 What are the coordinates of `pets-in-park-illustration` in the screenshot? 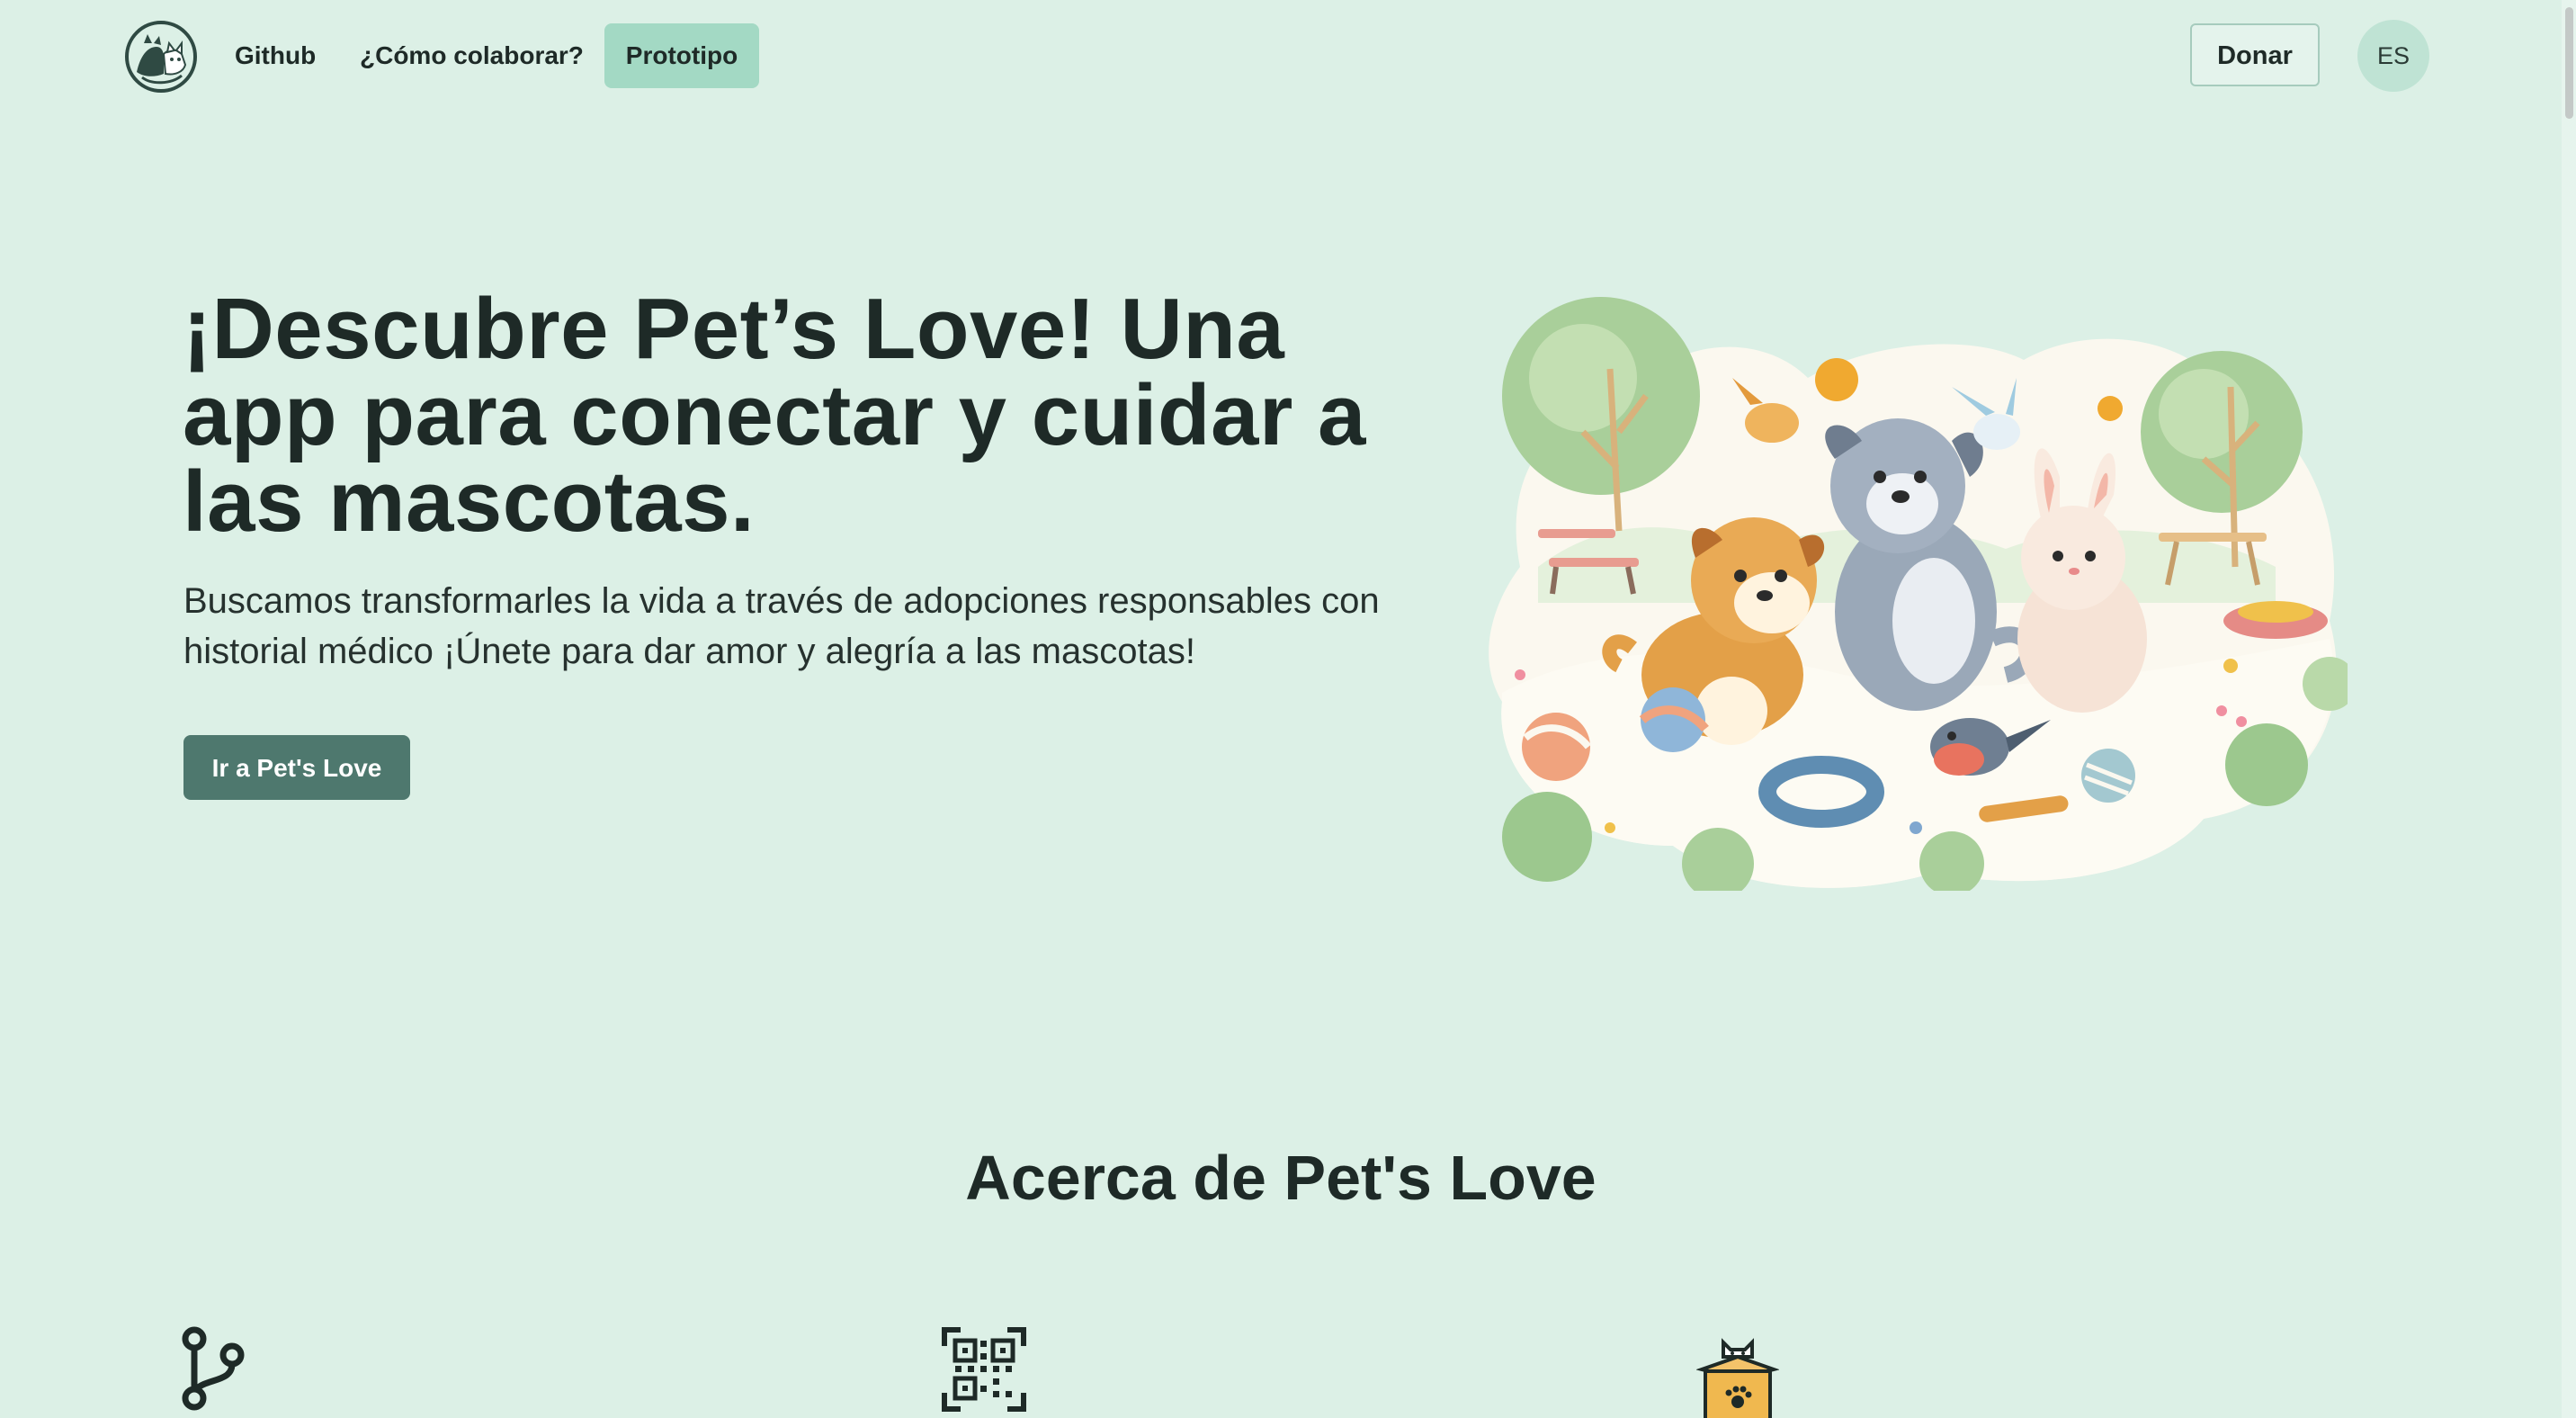 It's located at (1911, 598).